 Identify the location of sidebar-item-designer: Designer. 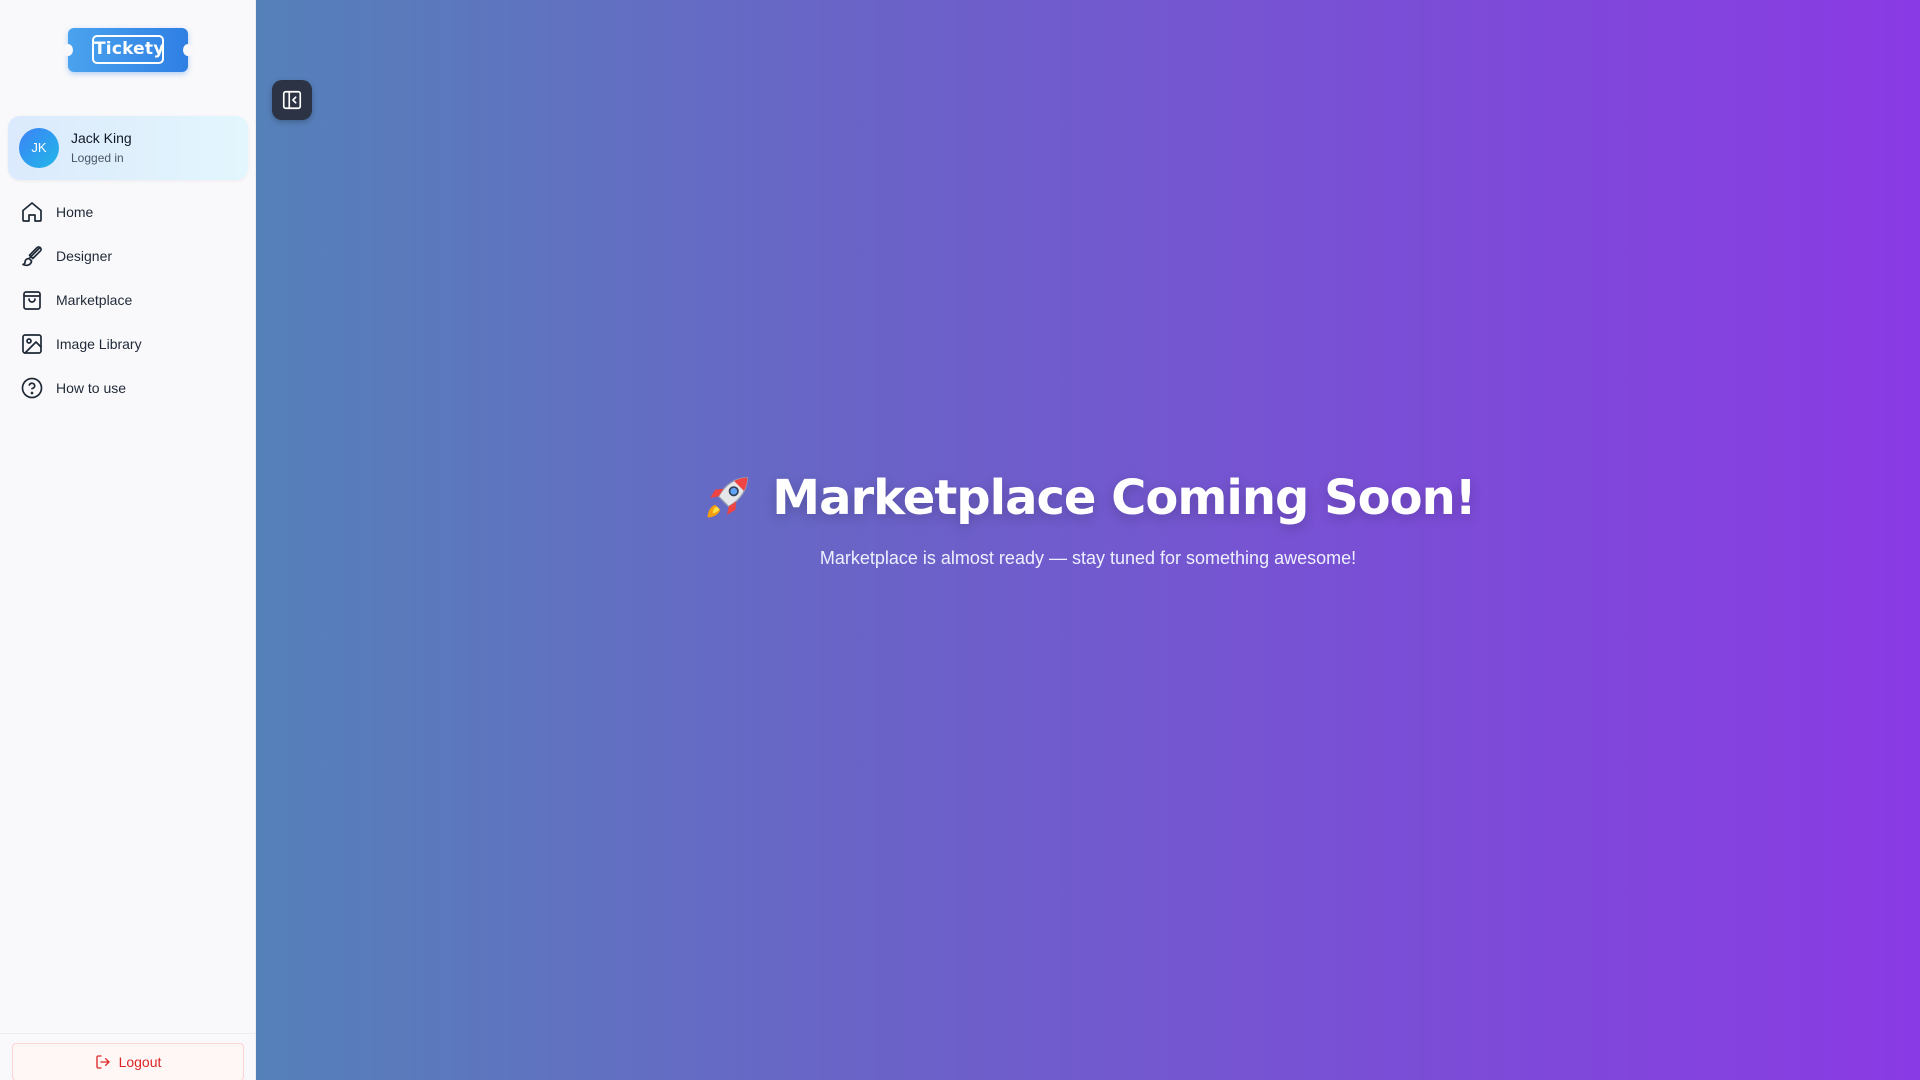
(128, 256).